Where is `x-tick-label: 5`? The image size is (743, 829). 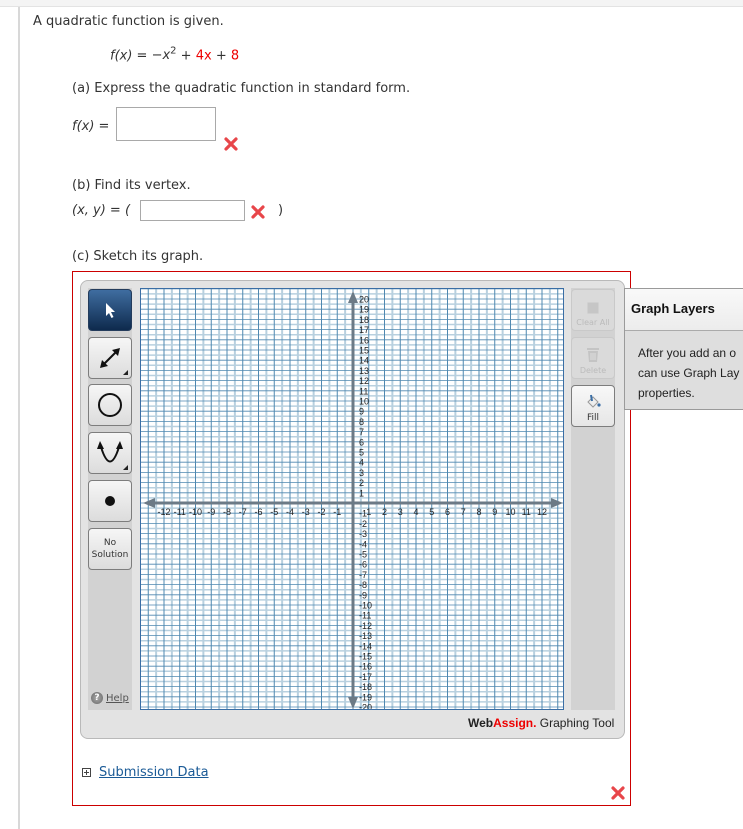
x-tick-label: 5 is located at coordinates (431, 512).